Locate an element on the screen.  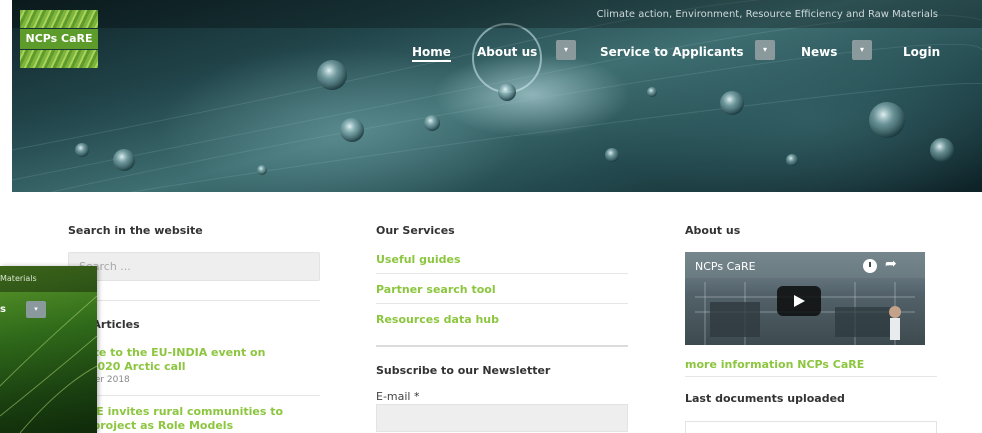
article-title-line: ITAGE invites rural communities to is located at coordinates (175, 412).